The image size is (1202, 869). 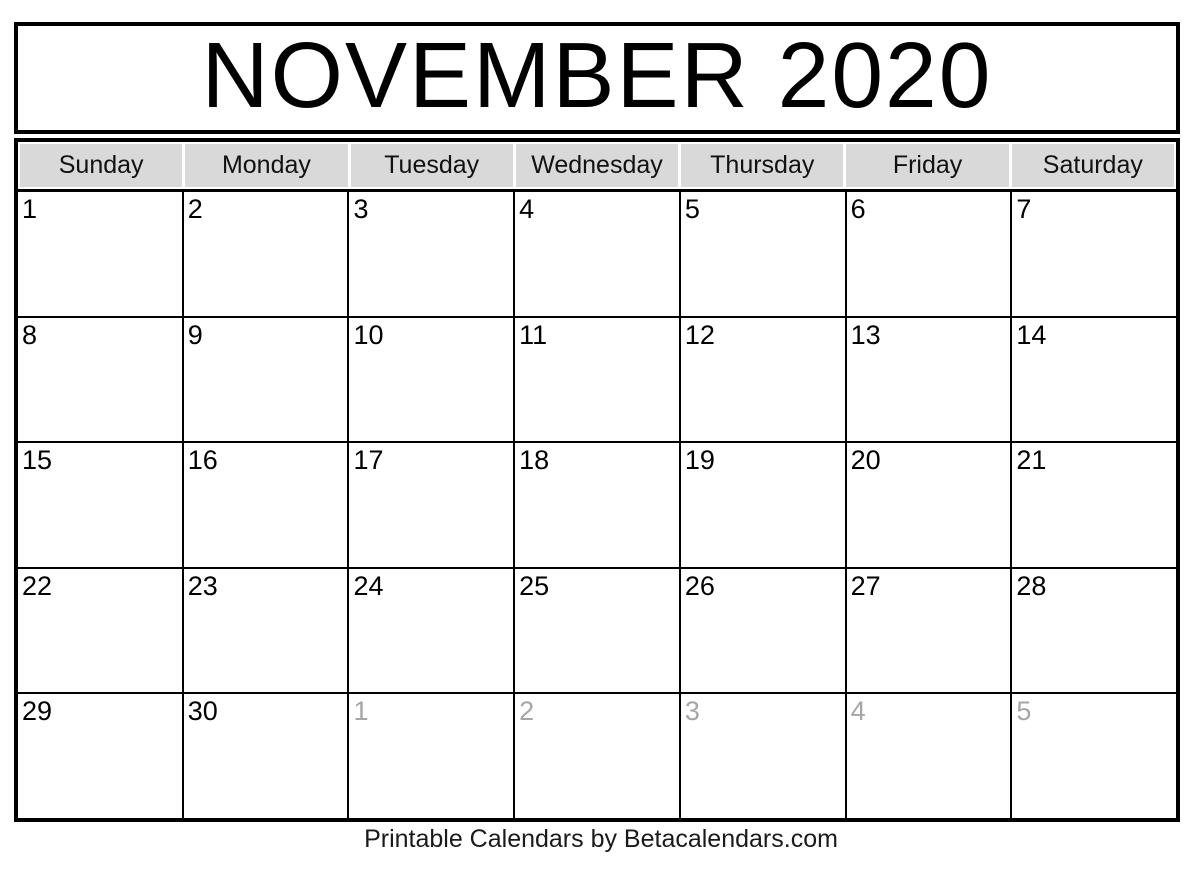 What do you see at coordinates (865, 460) in the screenshot?
I see `day-number: 20` at bounding box center [865, 460].